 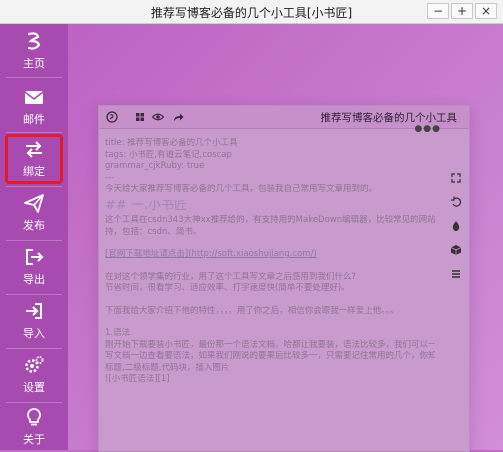 What do you see at coordinates (251, 12) in the screenshot?
I see `window-titlebar: 推荐写博客必备的几个小工具[小书匠] − + ×` at bounding box center [251, 12].